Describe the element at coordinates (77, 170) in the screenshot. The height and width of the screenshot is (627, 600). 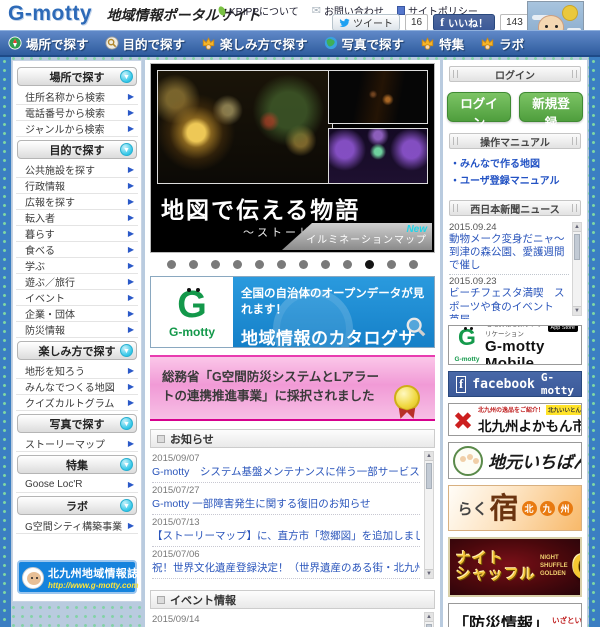
I see `sidebar-item: 公共施設を探す ▶` at that location.